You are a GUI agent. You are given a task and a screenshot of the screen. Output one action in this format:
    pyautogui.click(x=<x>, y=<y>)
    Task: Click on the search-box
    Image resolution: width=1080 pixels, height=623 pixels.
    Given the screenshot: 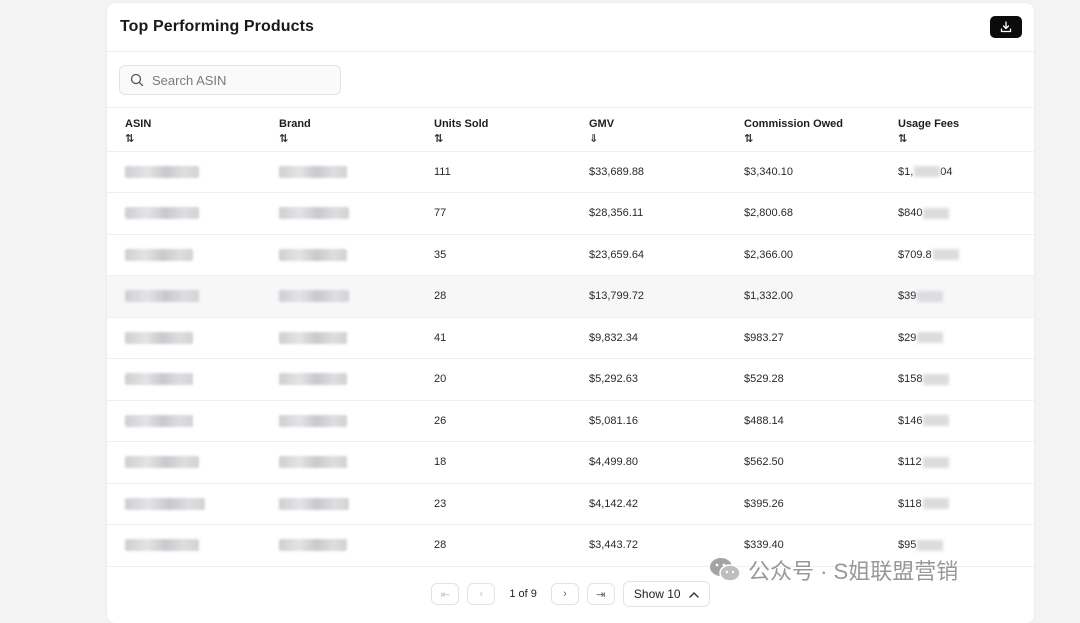 What is the action you would take?
    pyautogui.click(x=230, y=80)
    